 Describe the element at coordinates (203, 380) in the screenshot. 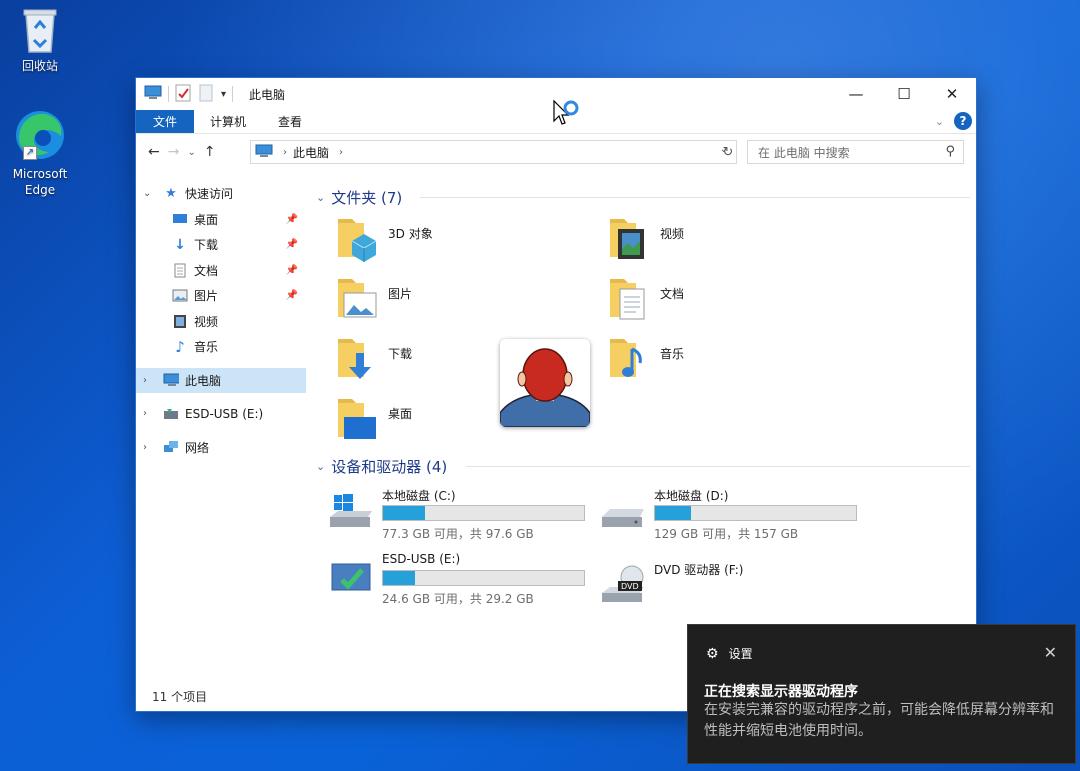

I see `sidebar-item-label: 此电脑` at that location.